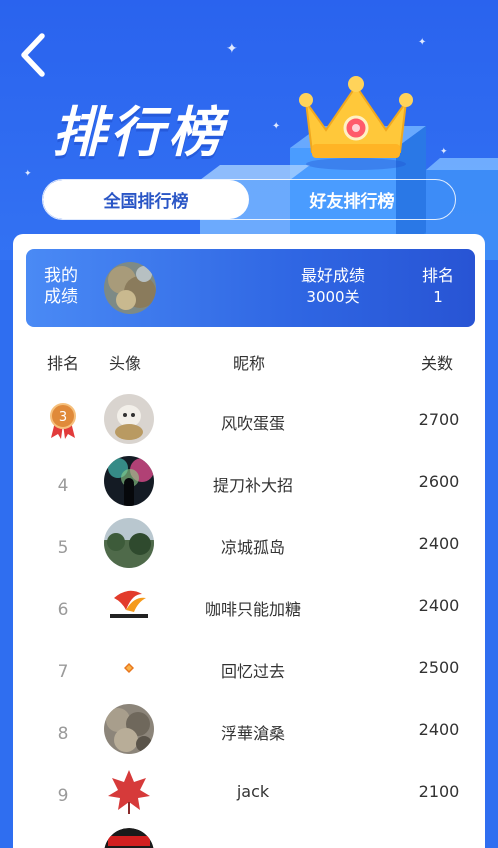  What do you see at coordinates (356, 123) in the screenshot?
I see `crown-icon` at bounding box center [356, 123].